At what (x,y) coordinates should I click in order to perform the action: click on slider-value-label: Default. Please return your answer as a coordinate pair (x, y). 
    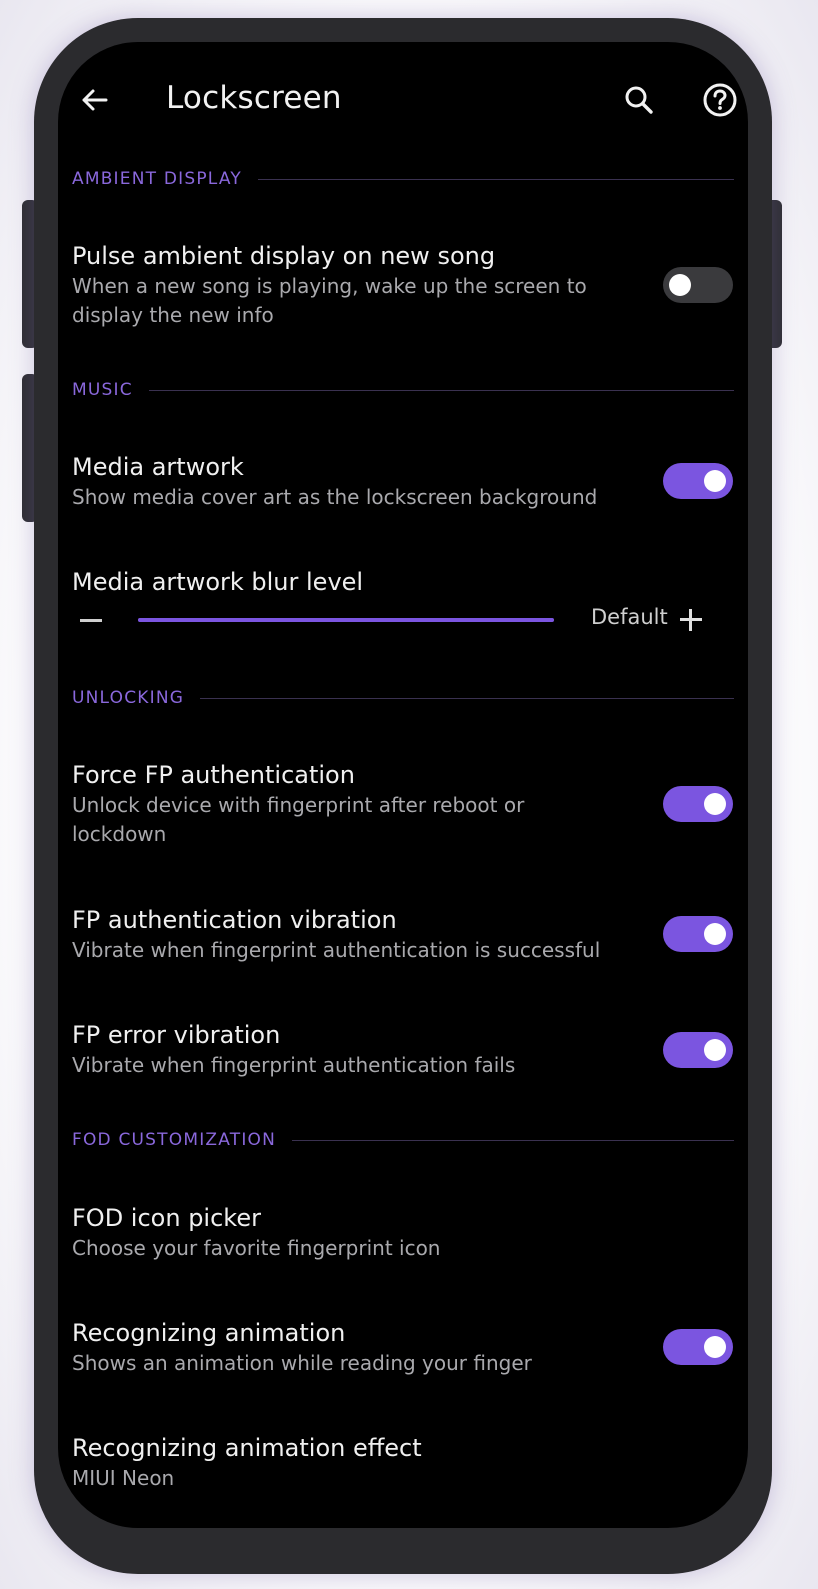
    Looking at the image, I should click on (629, 617).